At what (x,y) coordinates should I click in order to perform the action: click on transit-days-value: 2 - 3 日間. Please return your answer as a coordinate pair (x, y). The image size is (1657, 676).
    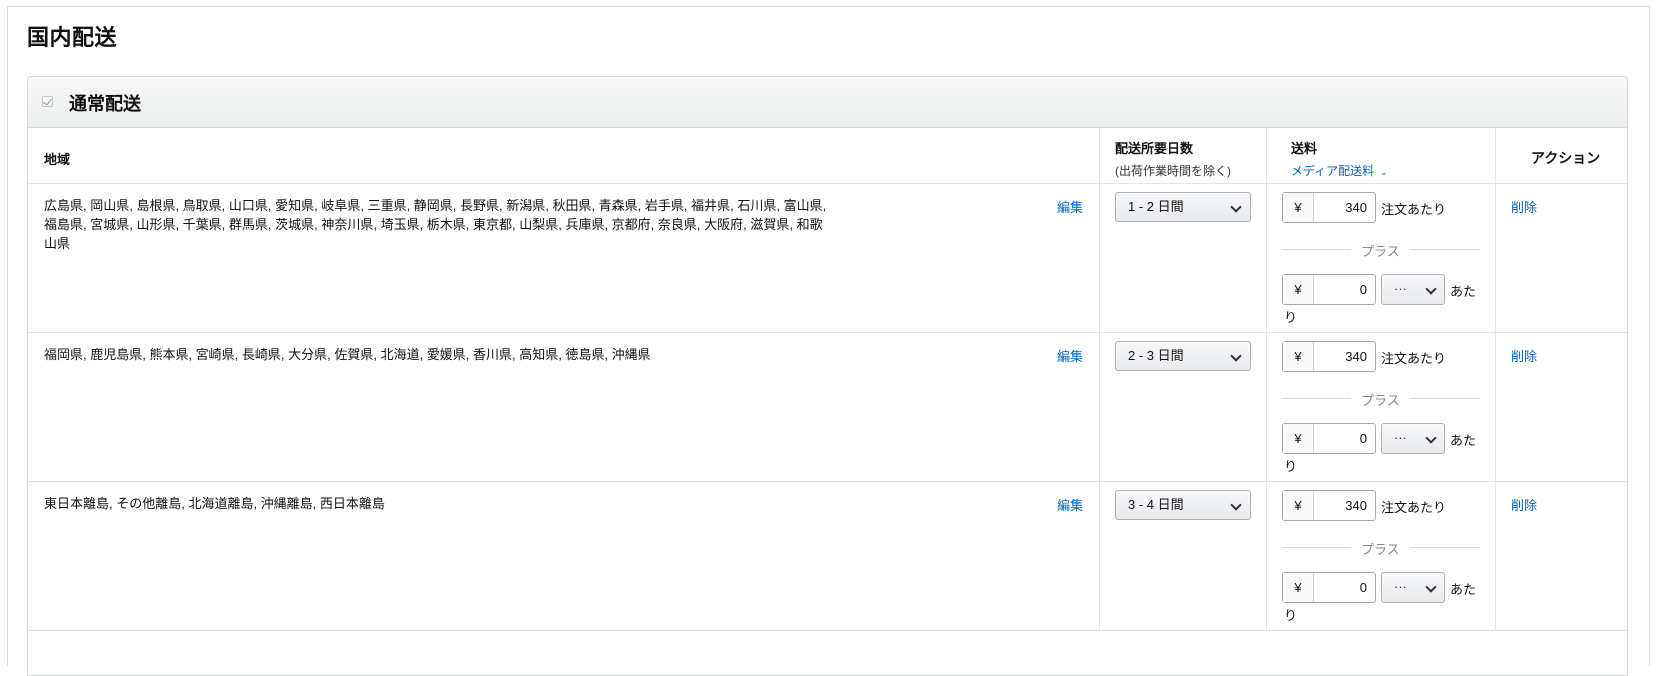
    Looking at the image, I should click on (1156, 355).